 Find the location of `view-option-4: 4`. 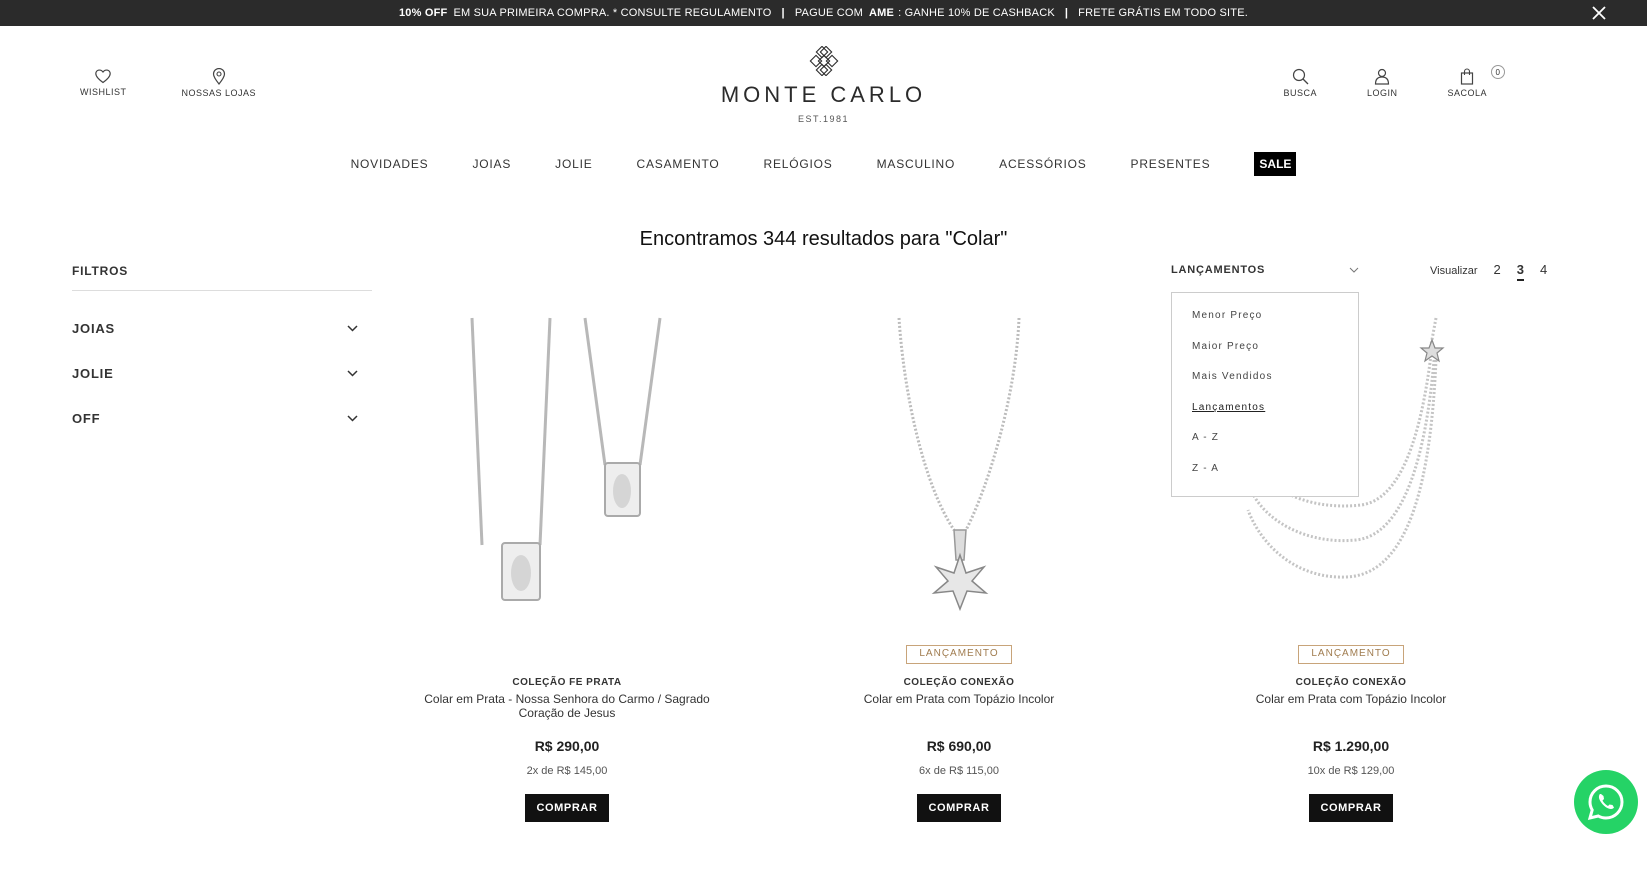

view-option-4: 4 is located at coordinates (1543, 269).